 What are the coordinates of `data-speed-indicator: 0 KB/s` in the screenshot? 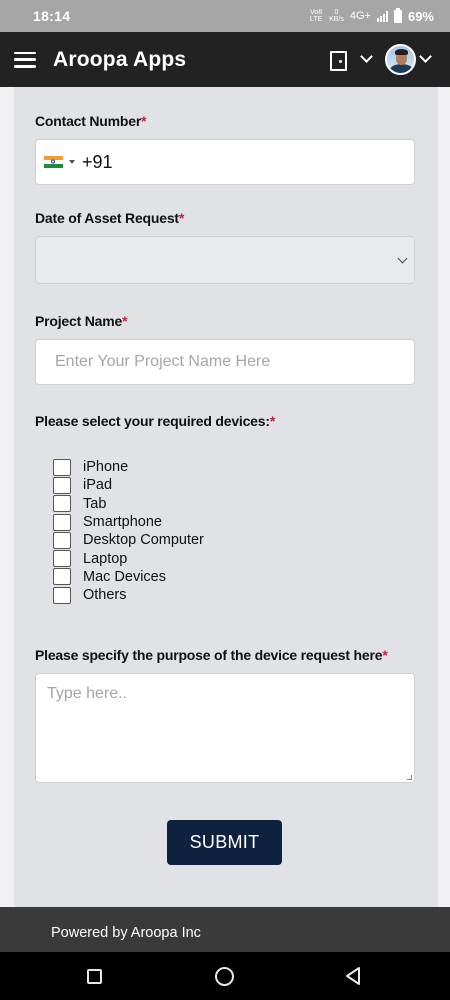 It's located at (336, 16).